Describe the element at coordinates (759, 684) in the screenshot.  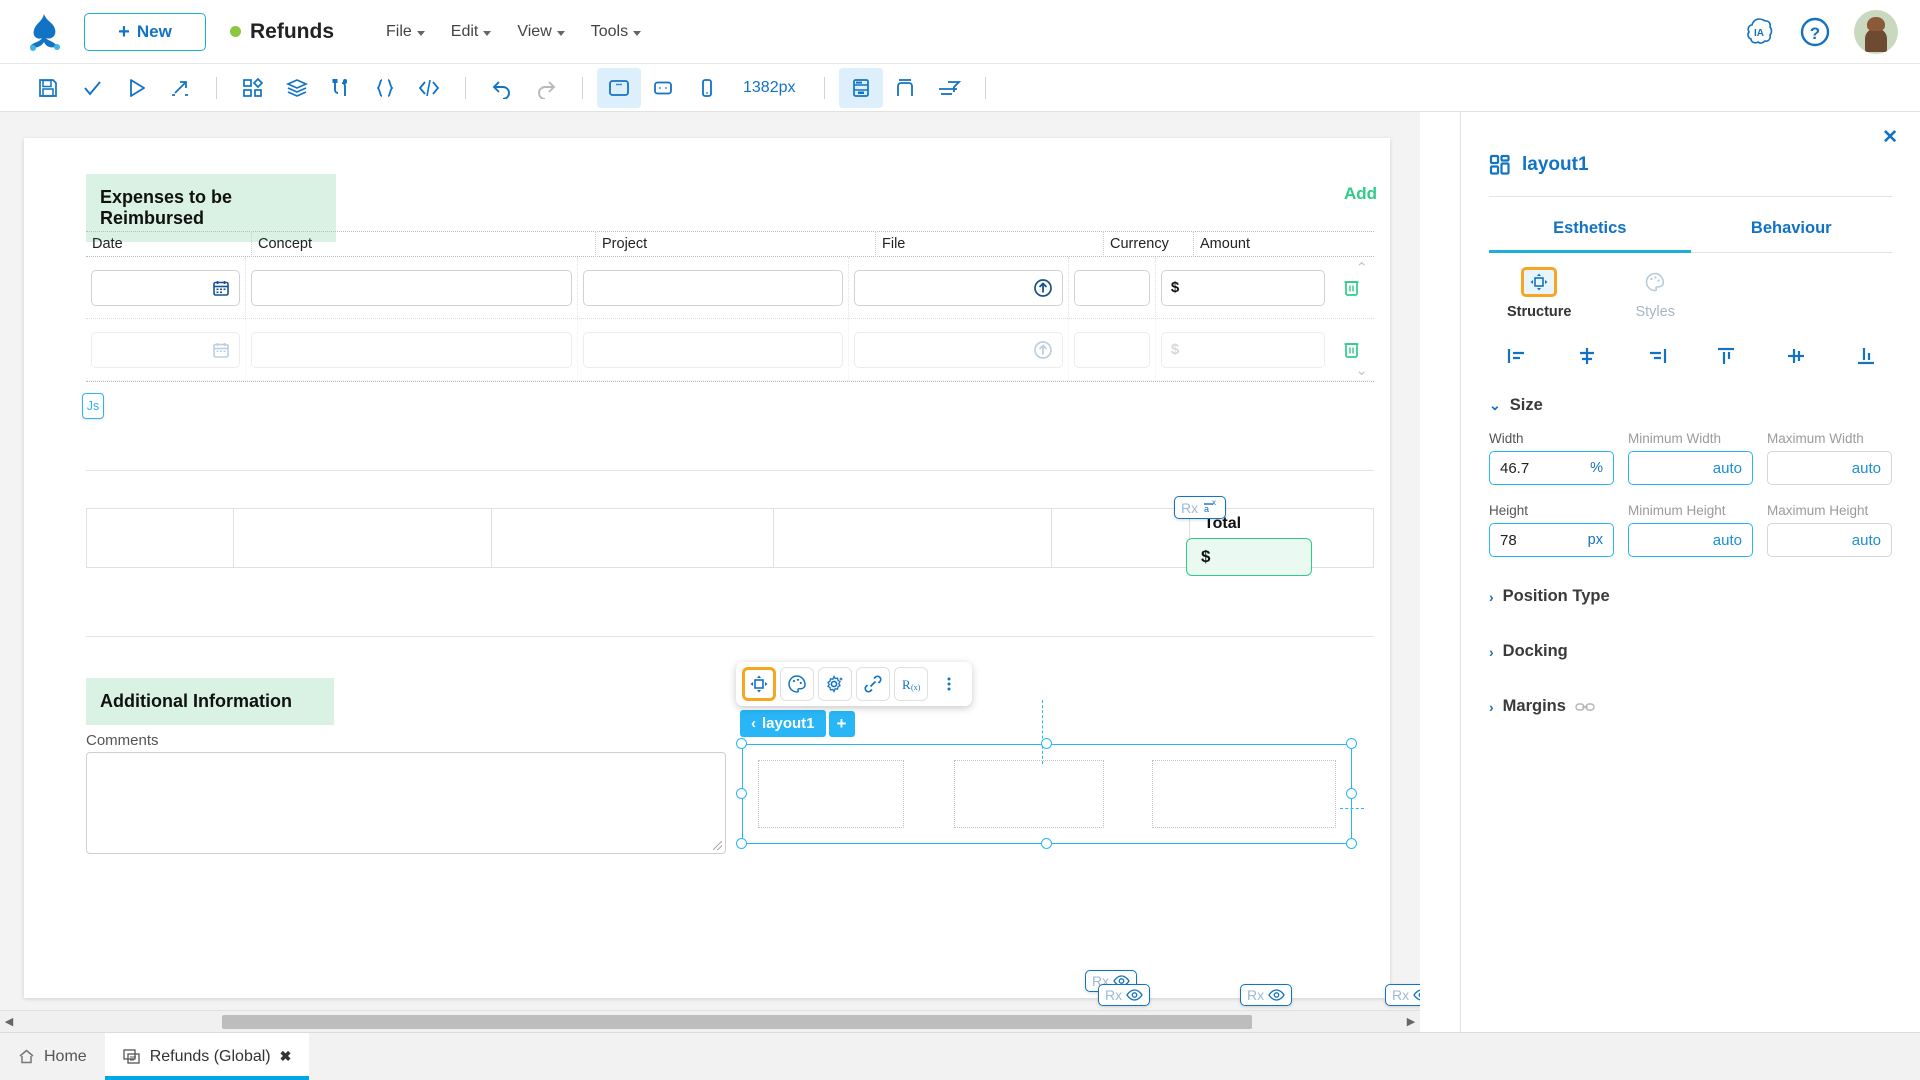
I see `structure-icon` at that location.